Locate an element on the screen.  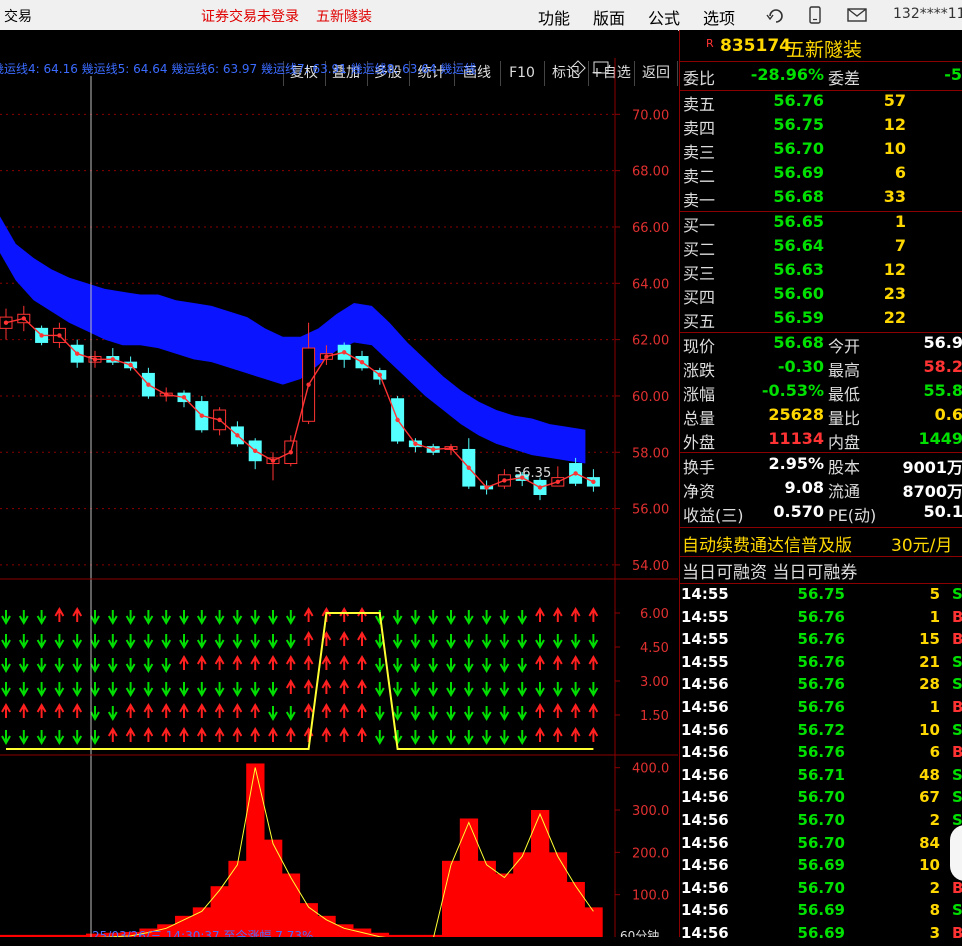
diamond-icon is located at coordinates (578, 68).